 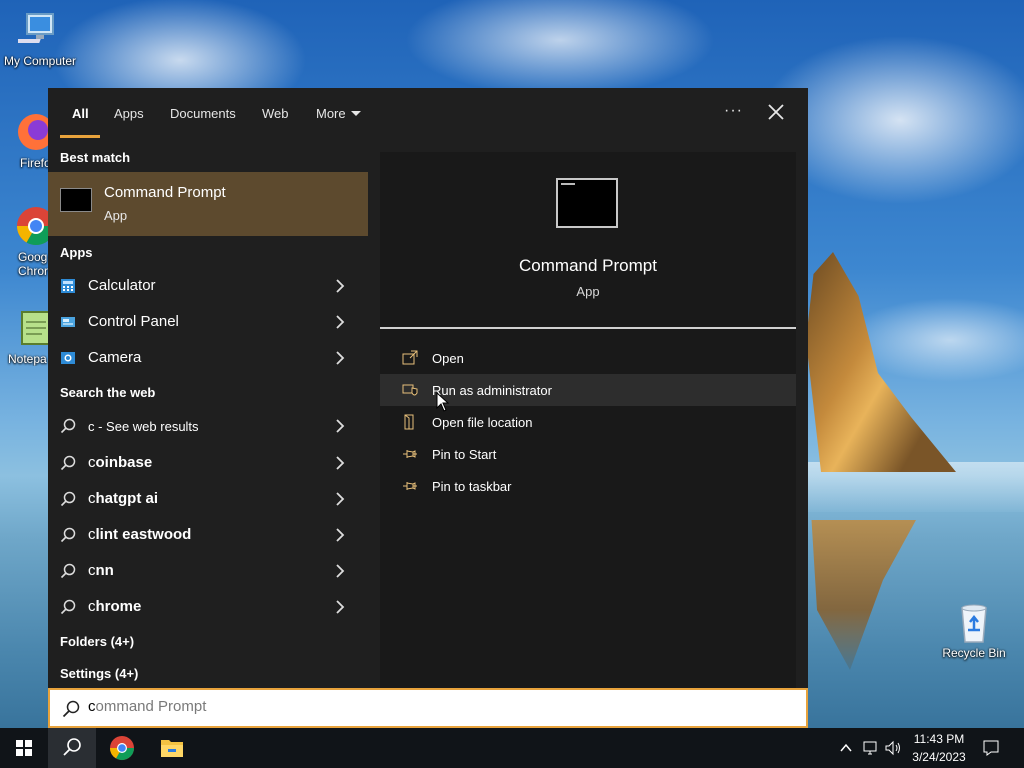 I want to click on action-open: Open, so click(x=588, y=358).